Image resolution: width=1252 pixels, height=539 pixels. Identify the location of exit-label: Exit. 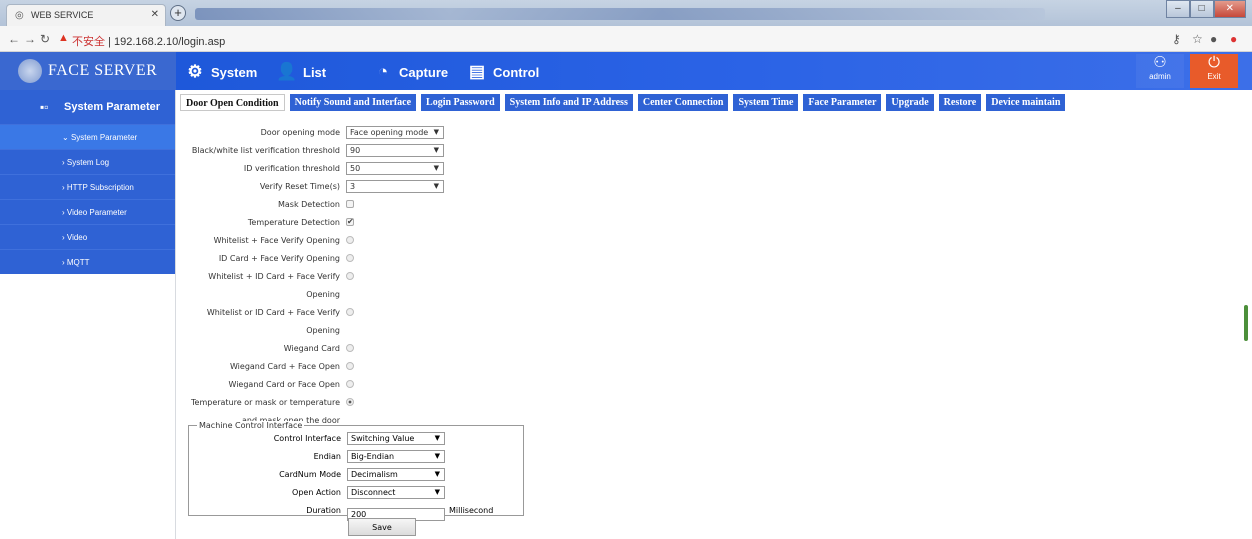
(1214, 76).